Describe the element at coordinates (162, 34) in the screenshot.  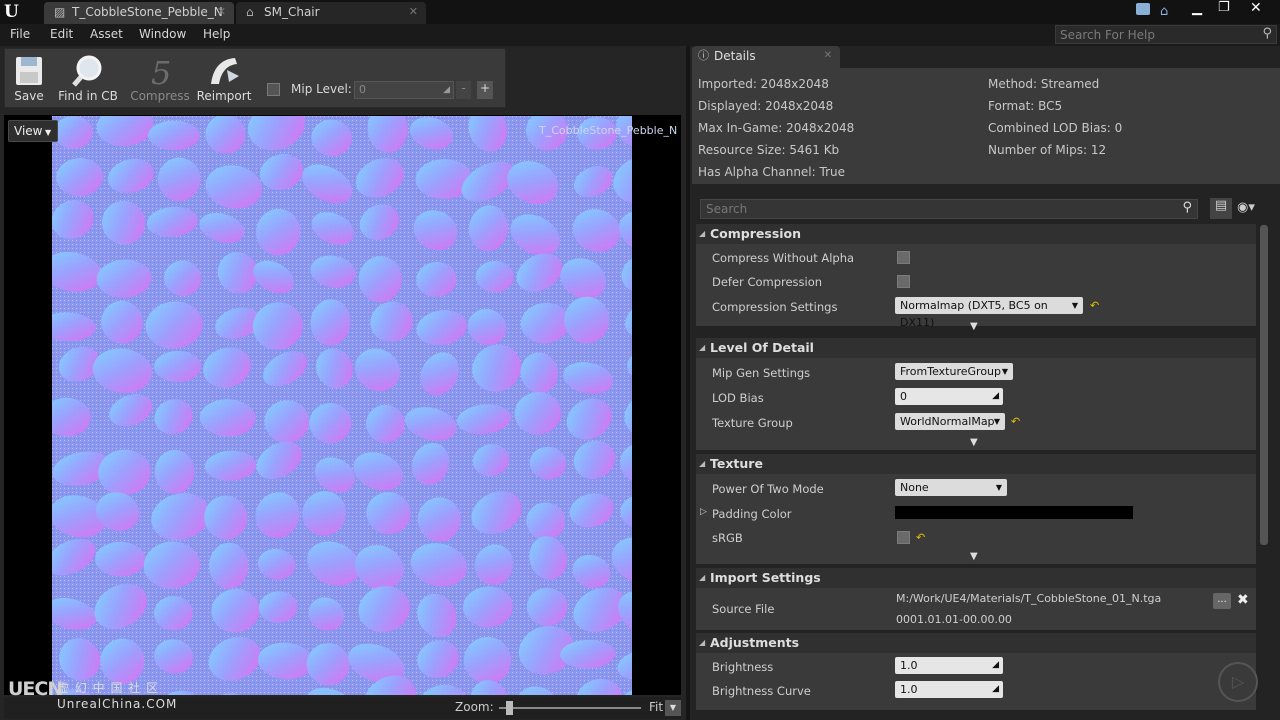
I see `menu-window: Window` at that location.